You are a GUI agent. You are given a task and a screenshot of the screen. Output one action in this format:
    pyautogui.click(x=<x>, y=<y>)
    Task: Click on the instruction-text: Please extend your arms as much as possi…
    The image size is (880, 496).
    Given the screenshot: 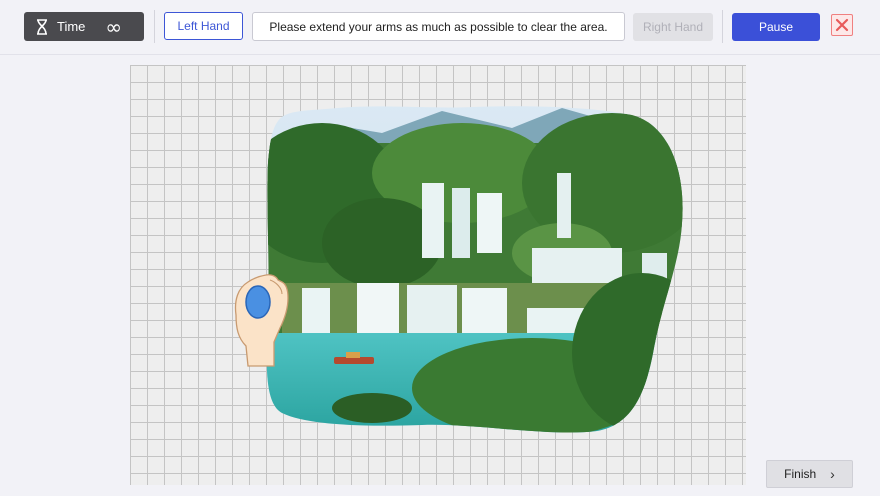 What is the action you would take?
    pyautogui.click(x=438, y=26)
    